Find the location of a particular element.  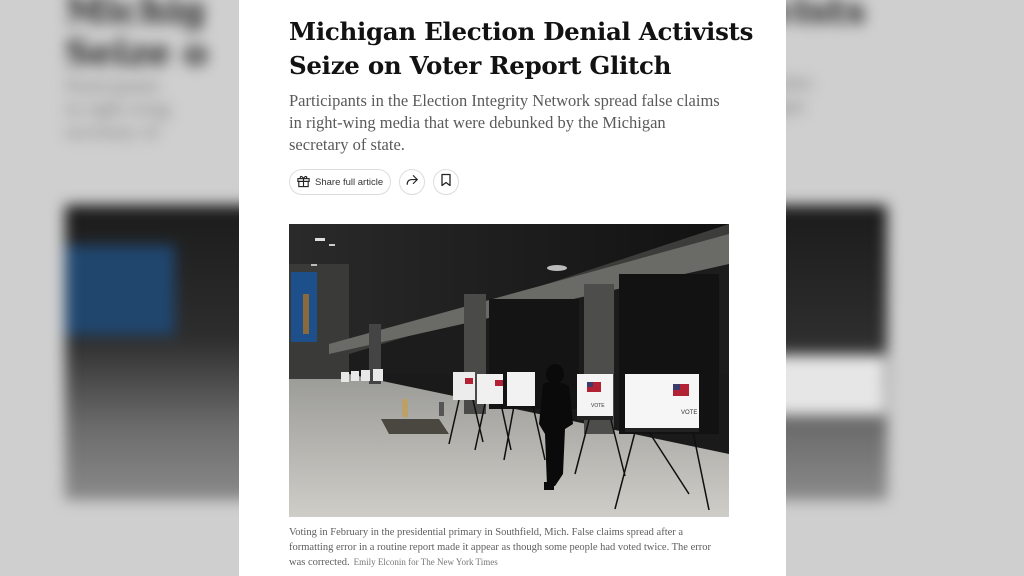

share-full-article-label: Share full article is located at coordinates (349, 182).